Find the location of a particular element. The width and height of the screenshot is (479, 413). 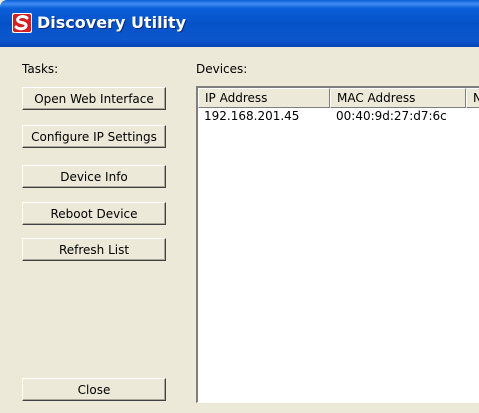

column-header-name: N is located at coordinates (472, 98).